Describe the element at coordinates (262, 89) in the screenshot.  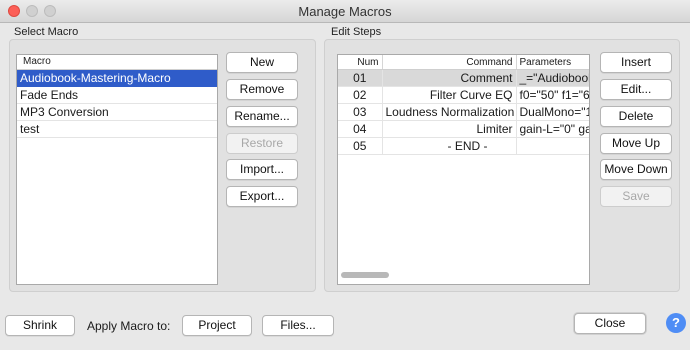
I see `remove-macro-button: Remove` at that location.